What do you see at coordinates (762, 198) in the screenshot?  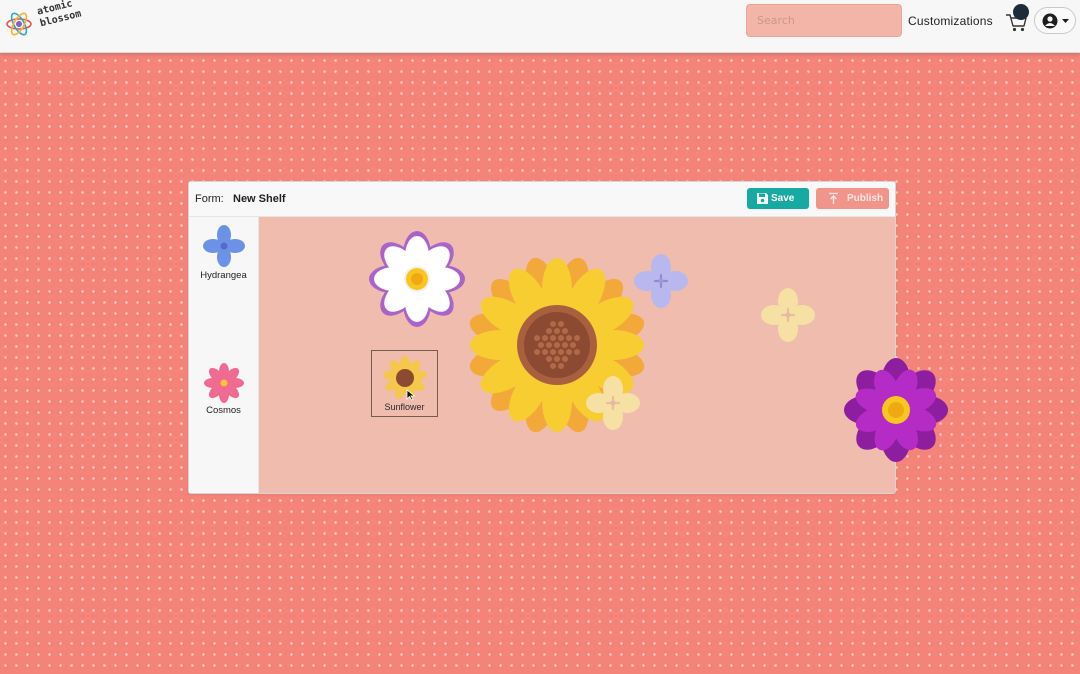 I see `floppy-disk-icon` at bounding box center [762, 198].